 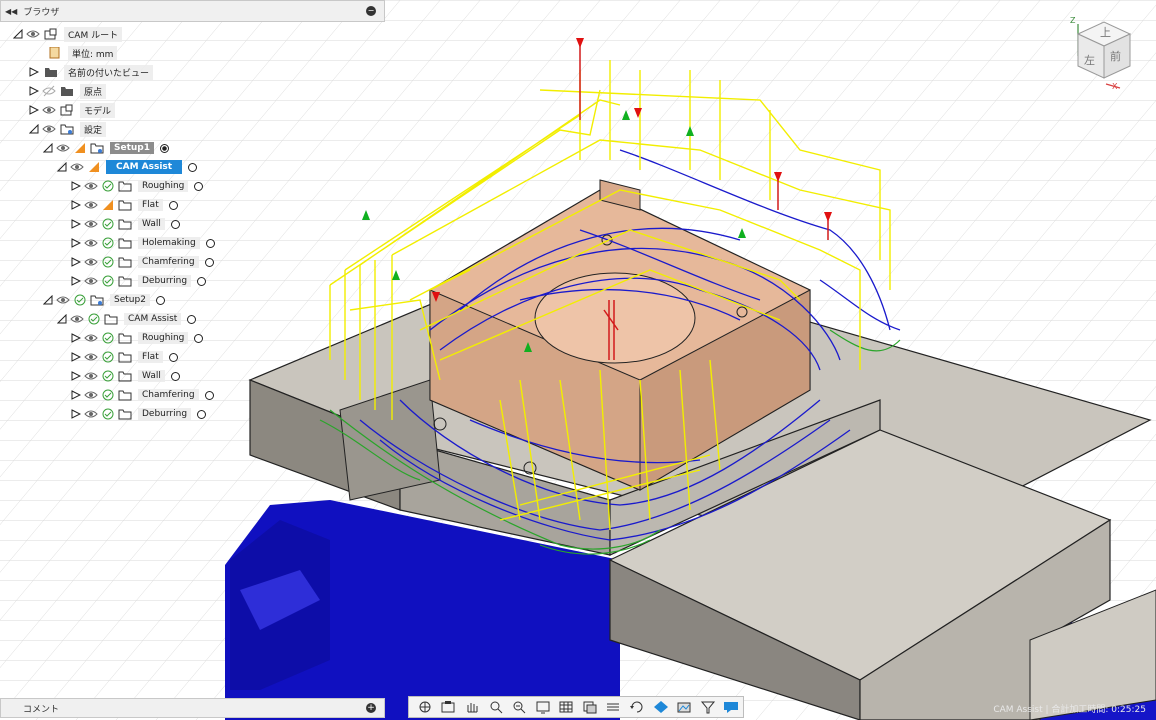 I want to click on browser-header: ◀◀ ブラウザ −, so click(x=192, y=11).